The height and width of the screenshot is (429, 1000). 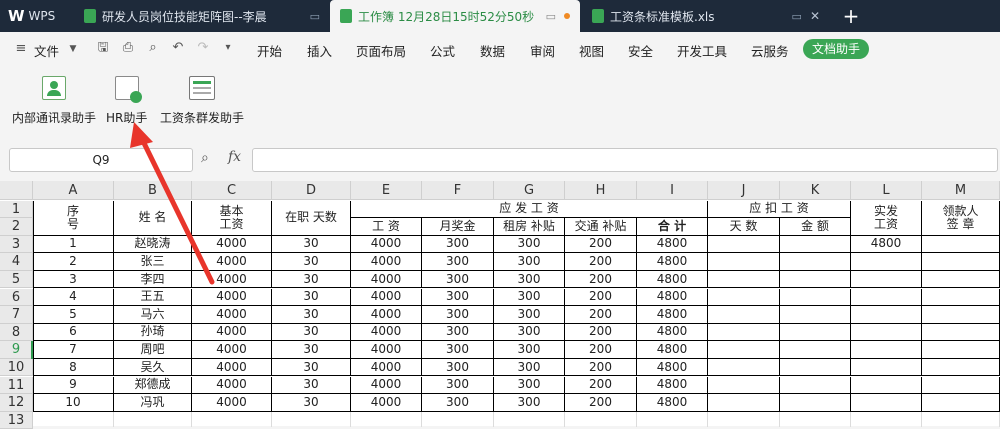 I want to click on tab-workbook-active: 工作簿 12月28日15时52分50秒 ▭, so click(x=455, y=16).